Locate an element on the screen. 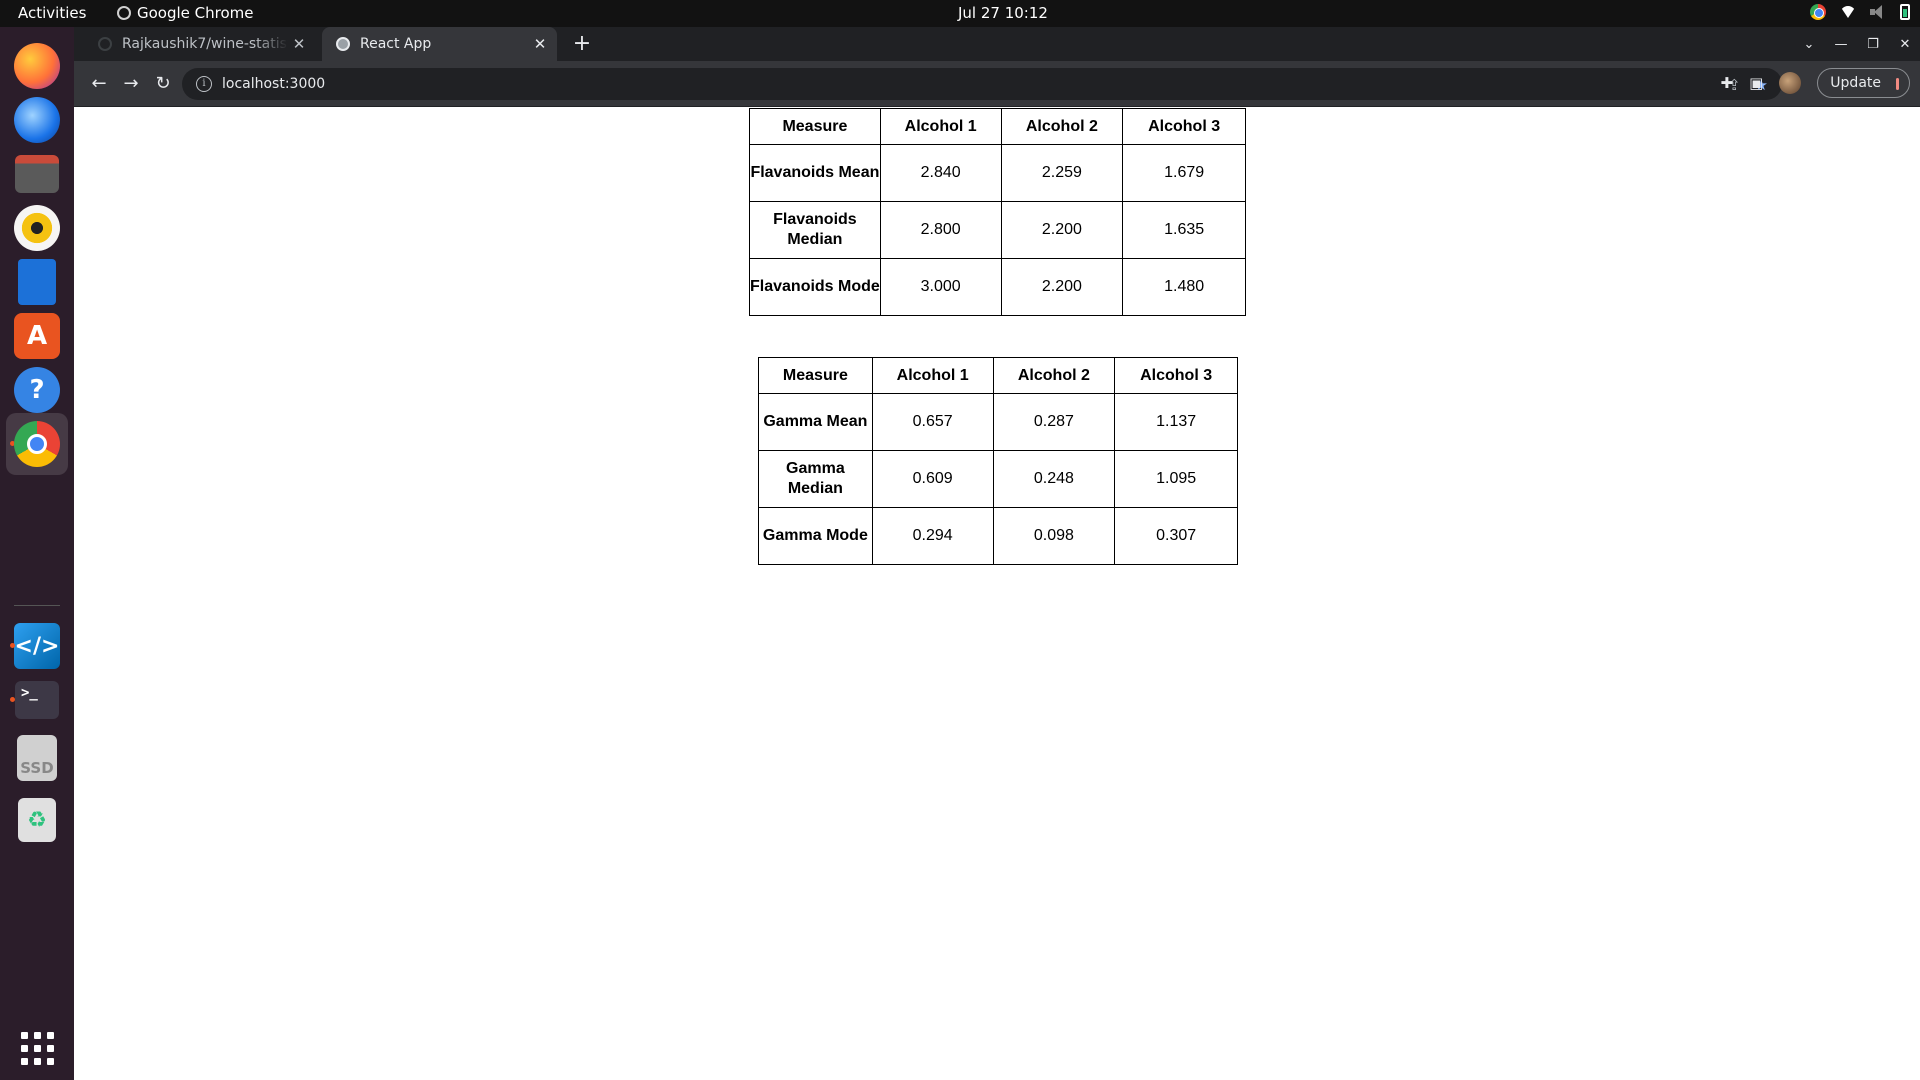 This screenshot has height=1080, width=1920. table-row: Gamma Mean 0.657 0.287 1.137 is located at coordinates (998, 422).